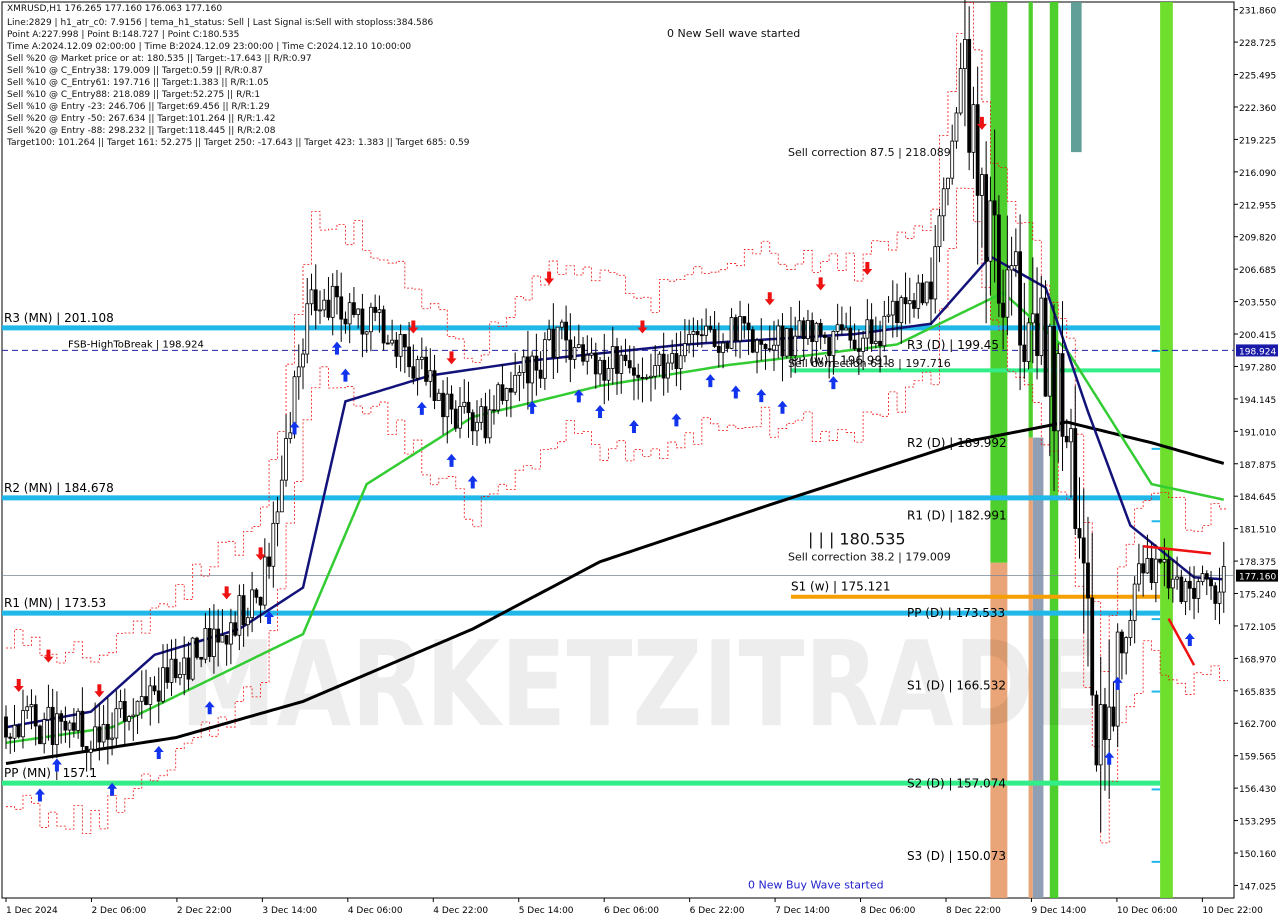 The height and width of the screenshot is (920, 1280). I want to click on chart-annotation: Sell correction 38.2 | 179.009, so click(869, 556).